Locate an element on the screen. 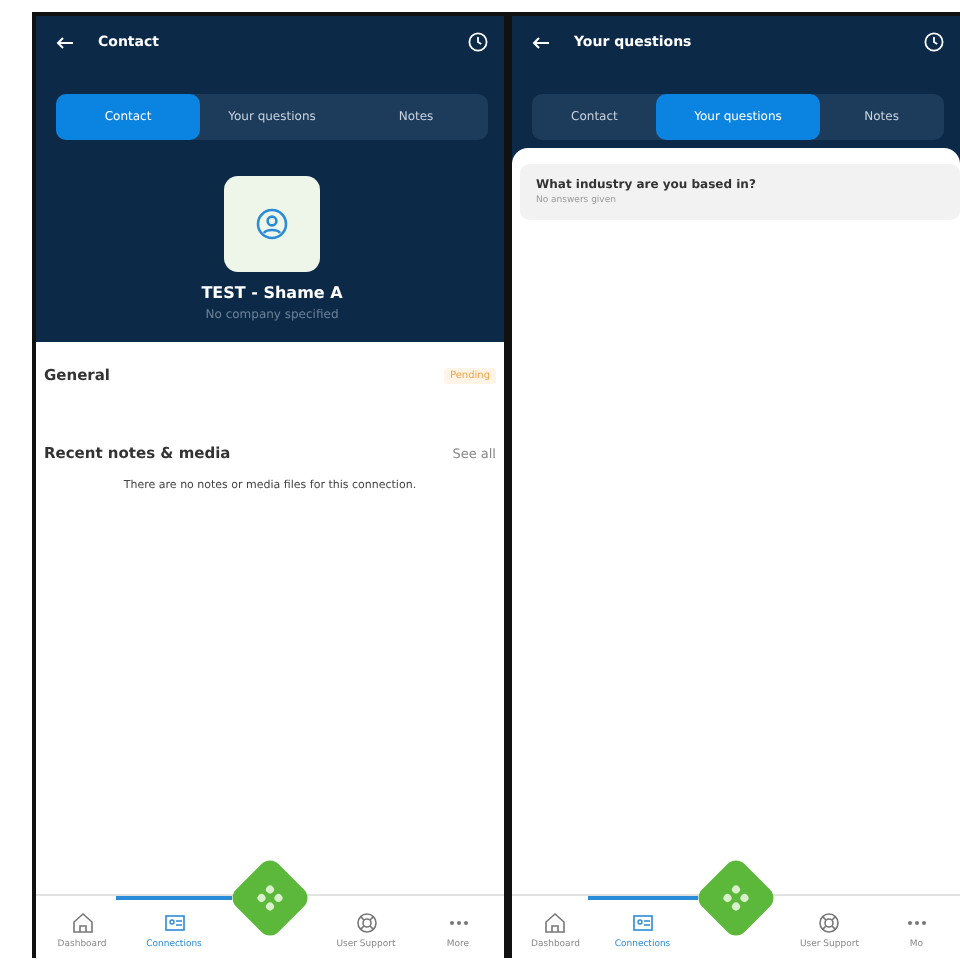 The height and width of the screenshot is (970, 960). contact-name: TEST - Shame A is located at coordinates (272, 293).